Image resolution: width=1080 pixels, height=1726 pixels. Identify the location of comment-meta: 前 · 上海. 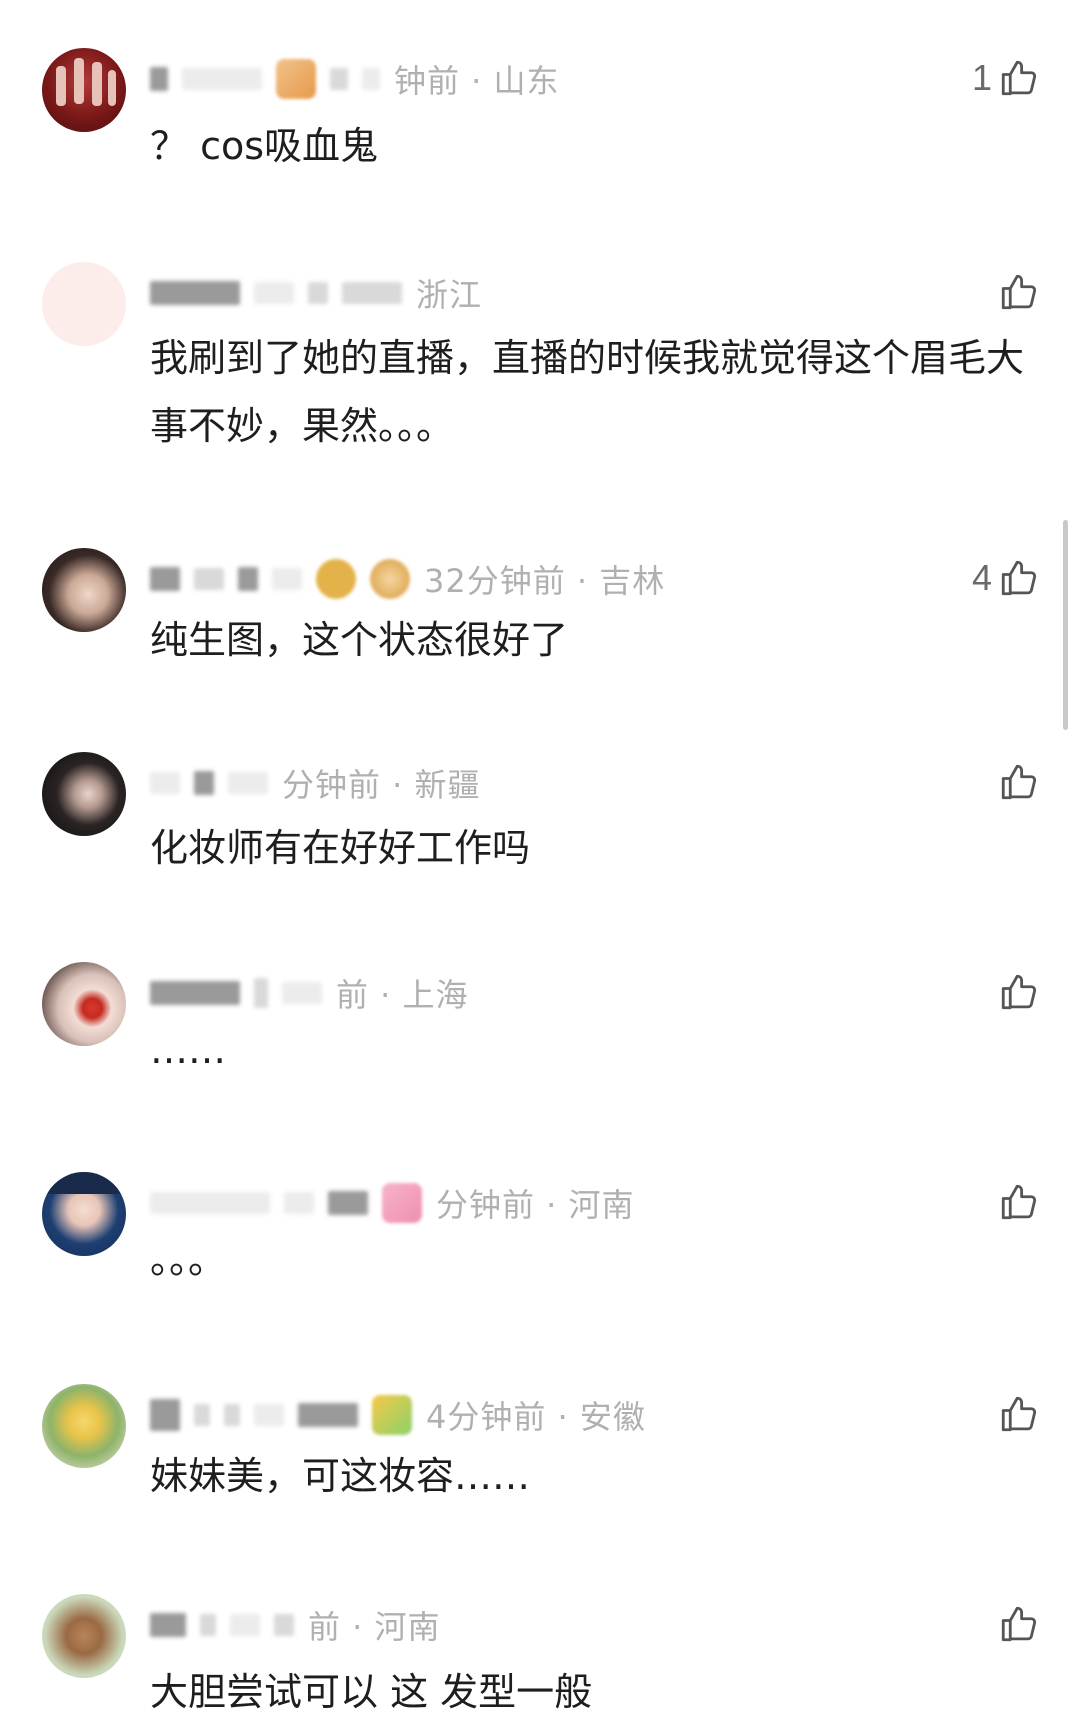
(309, 993).